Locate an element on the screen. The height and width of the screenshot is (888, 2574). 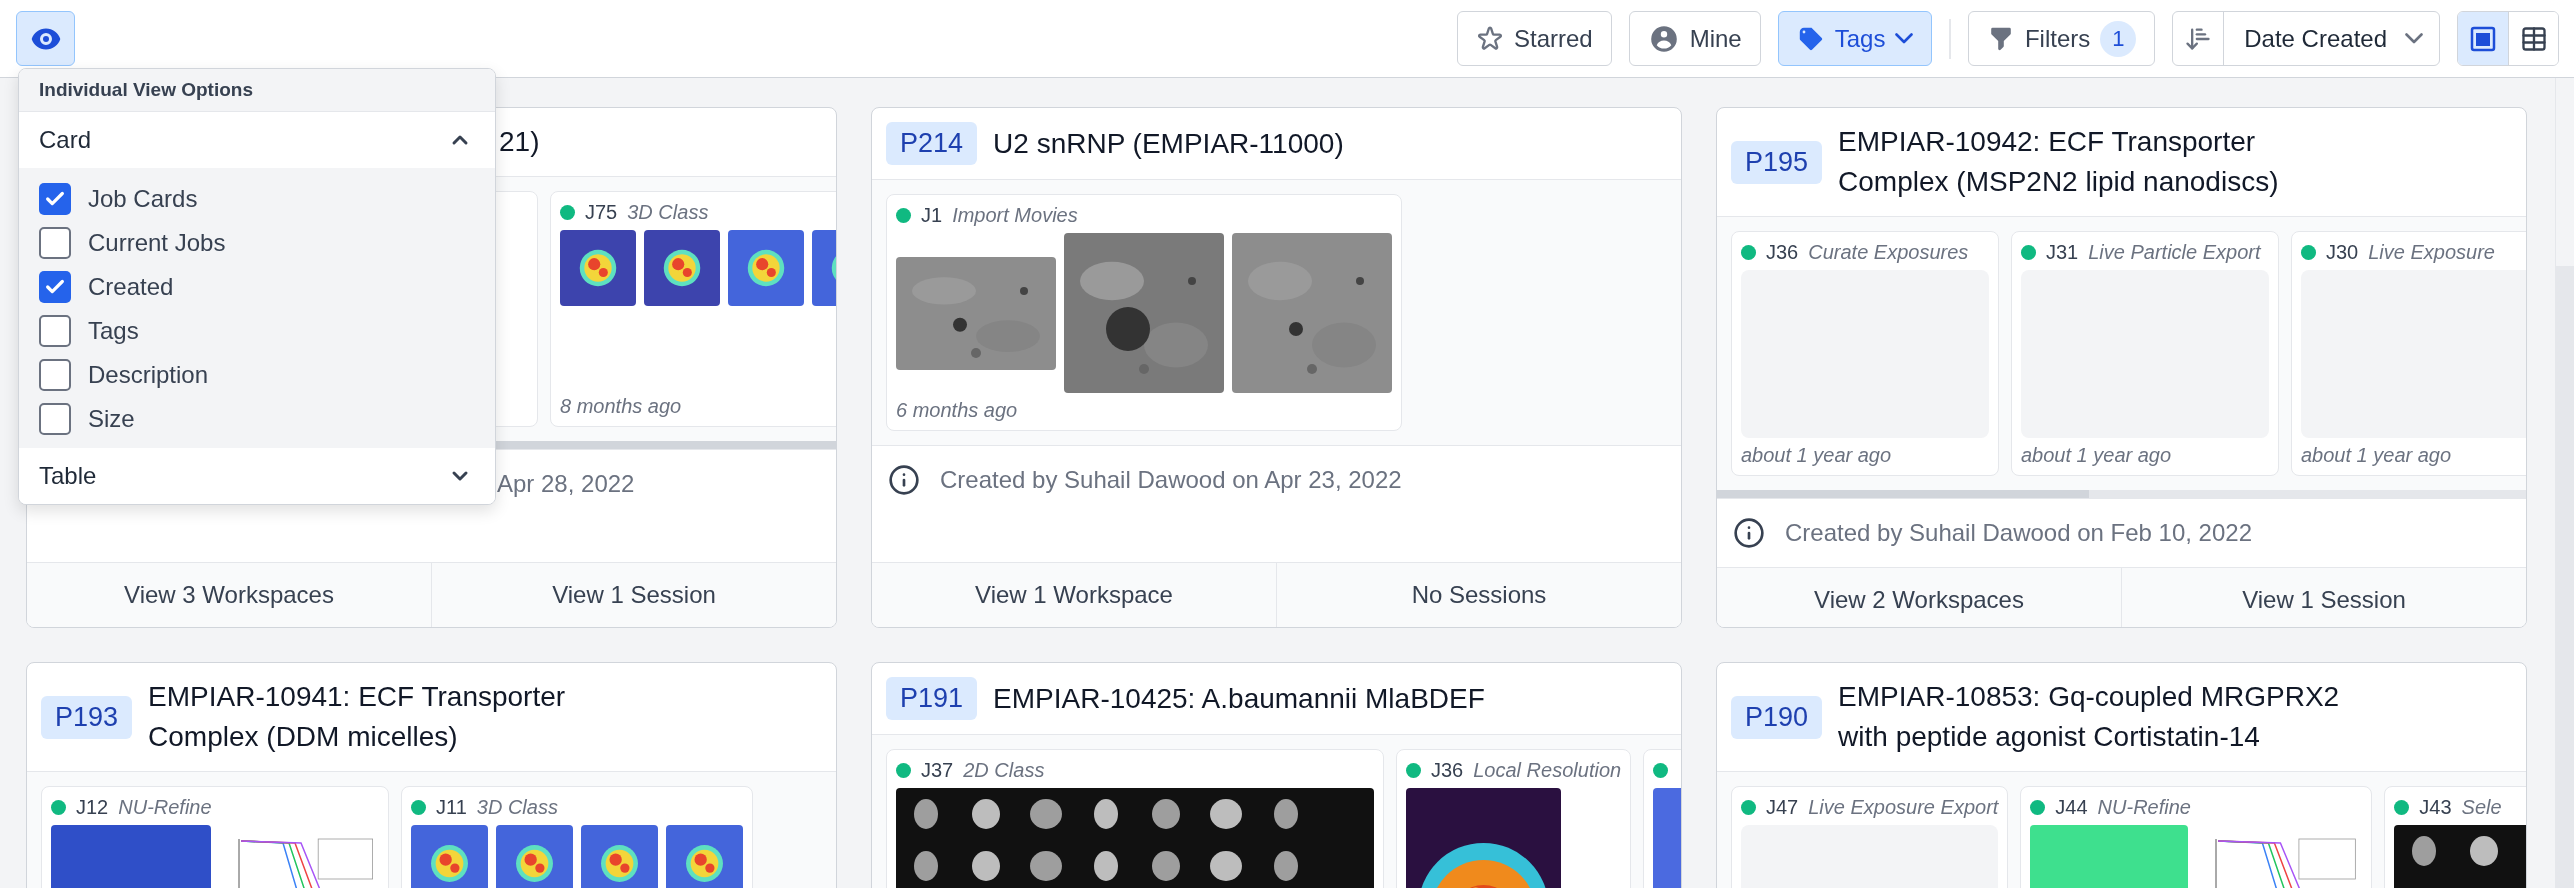
table-view-button is located at coordinates (2533, 38).